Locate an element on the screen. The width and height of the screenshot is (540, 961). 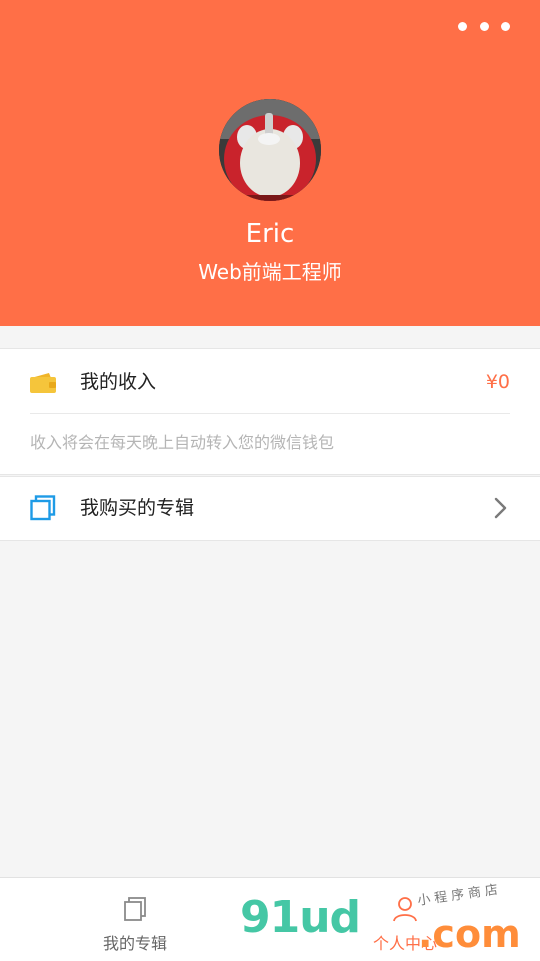
profile-name: Eric is located at coordinates (270, 234).